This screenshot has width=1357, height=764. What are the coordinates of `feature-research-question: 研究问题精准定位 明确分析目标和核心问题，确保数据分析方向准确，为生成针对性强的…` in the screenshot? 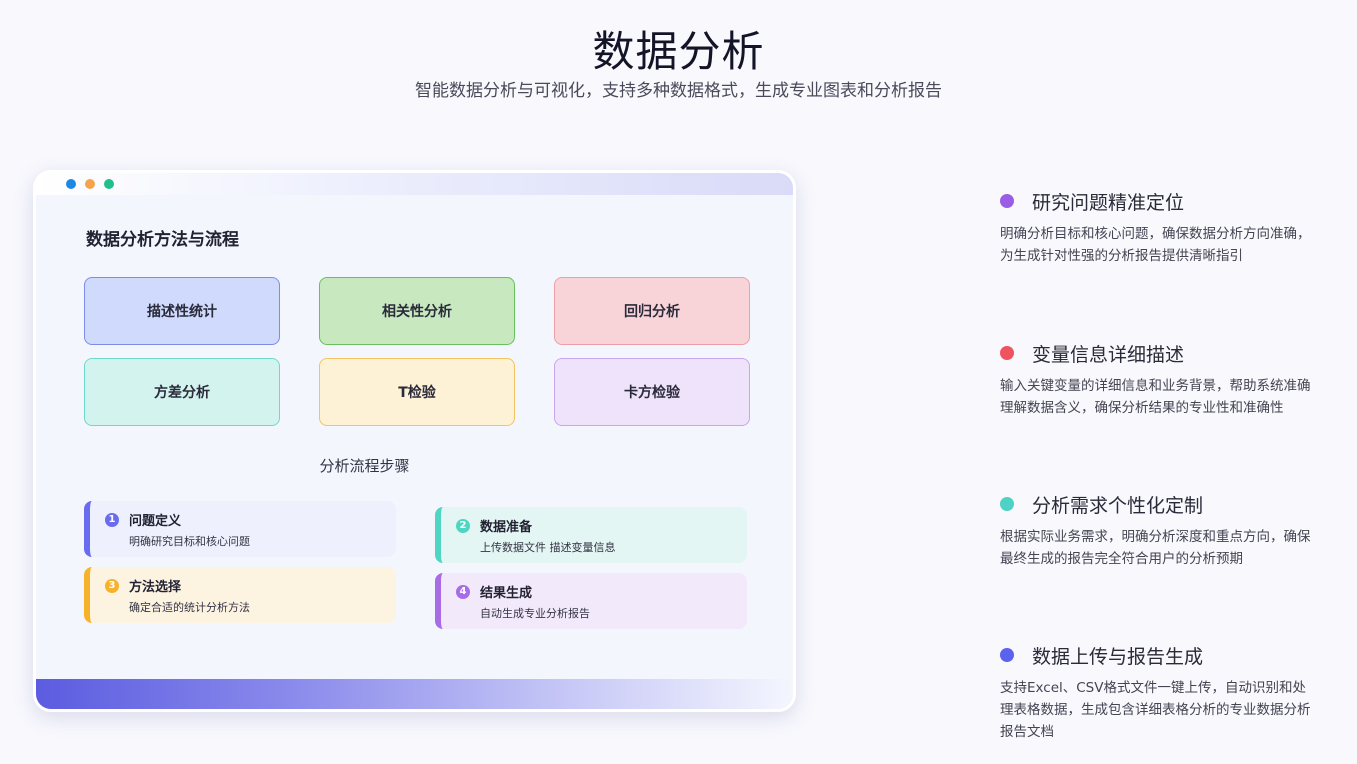 It's located at (1160, 227).